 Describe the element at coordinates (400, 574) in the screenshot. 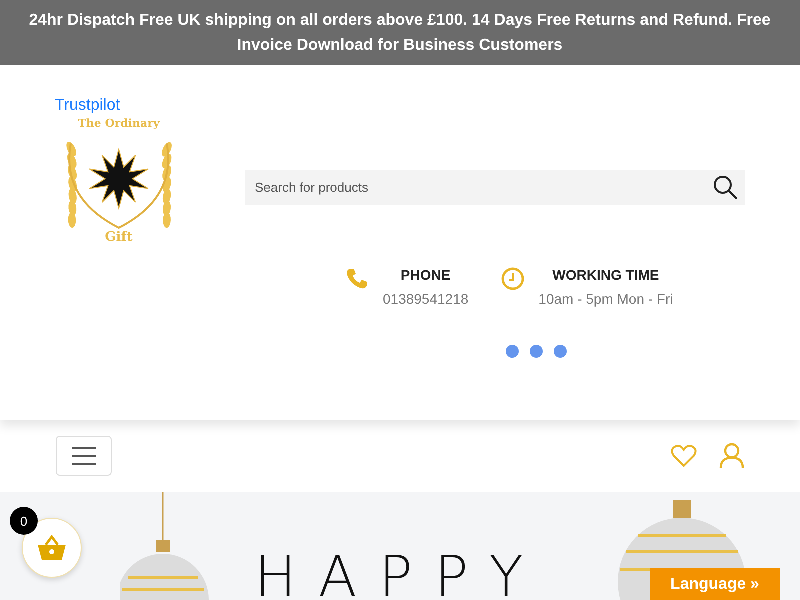

I see `banner-headline: HAPPY` at that location.